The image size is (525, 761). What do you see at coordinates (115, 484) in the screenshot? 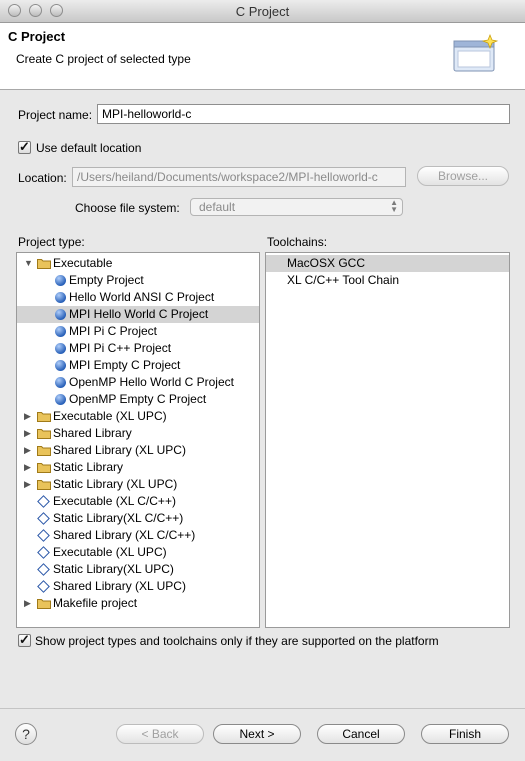
I see `tree-item-label: Static Library (XL UPC)` at bounding box center [115, 484].